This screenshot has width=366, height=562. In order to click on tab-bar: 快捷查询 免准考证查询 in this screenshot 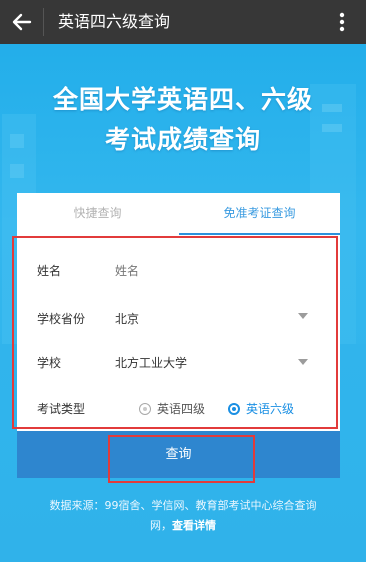, I will do `click(178, 214)`.